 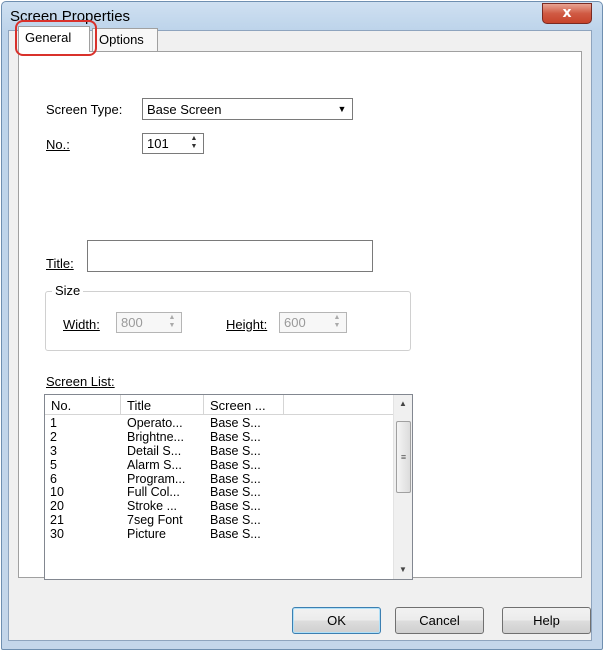 What do you see at coordinates (146, 534) in the screenshot?
I see `cell-title: Picture` at bounding box center [146, 534].